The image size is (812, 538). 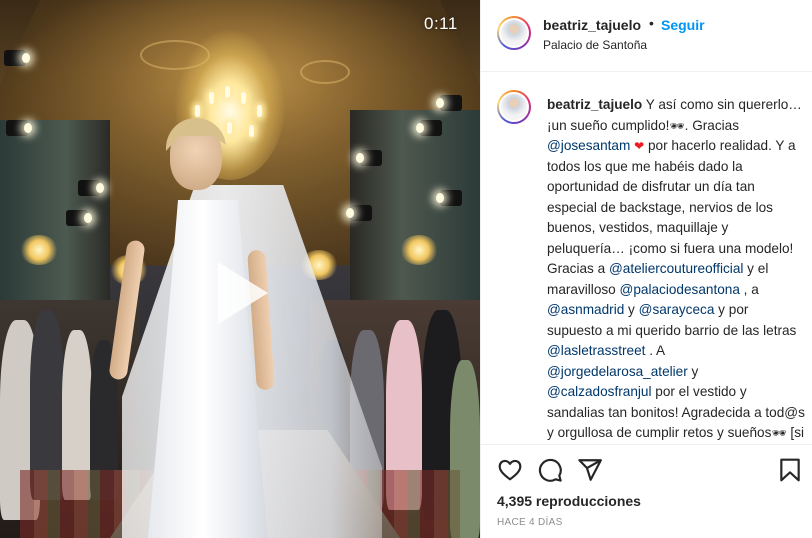 I want to click on ceiling-ornament, so click(x=325, y=72).